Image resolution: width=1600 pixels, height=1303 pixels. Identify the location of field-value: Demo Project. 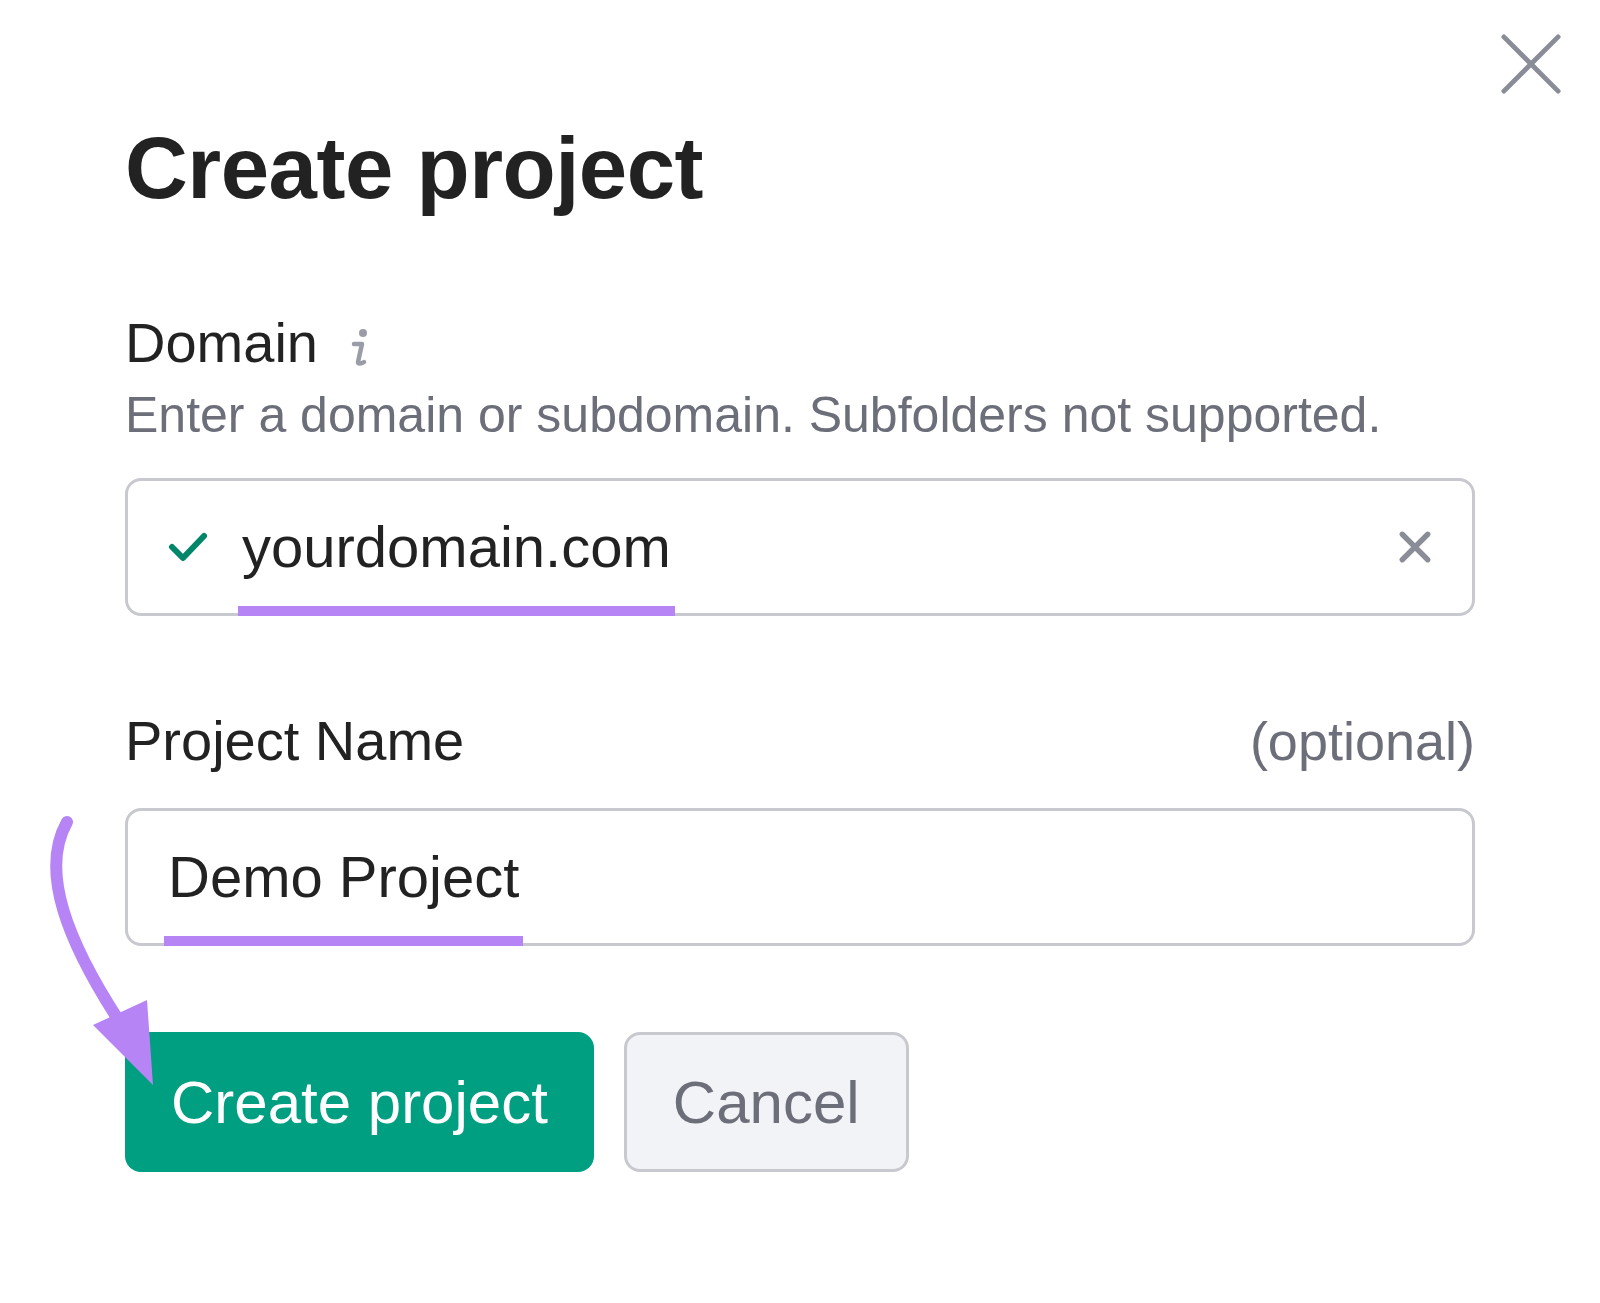
(344, 876).